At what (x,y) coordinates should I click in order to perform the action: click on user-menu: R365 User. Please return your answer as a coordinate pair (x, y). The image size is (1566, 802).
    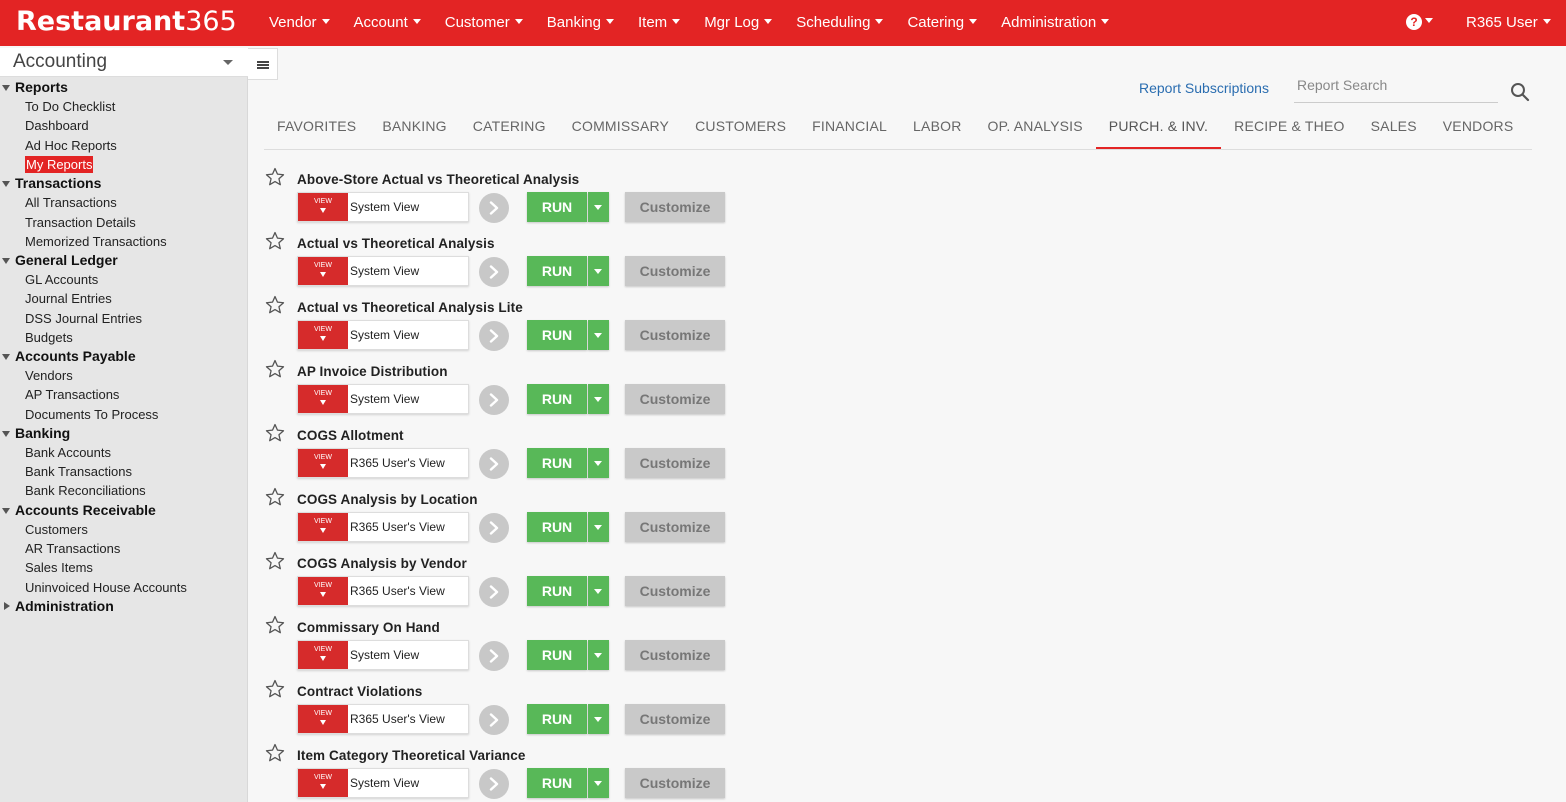
    Looking at the image, I should click on (1508, 23).